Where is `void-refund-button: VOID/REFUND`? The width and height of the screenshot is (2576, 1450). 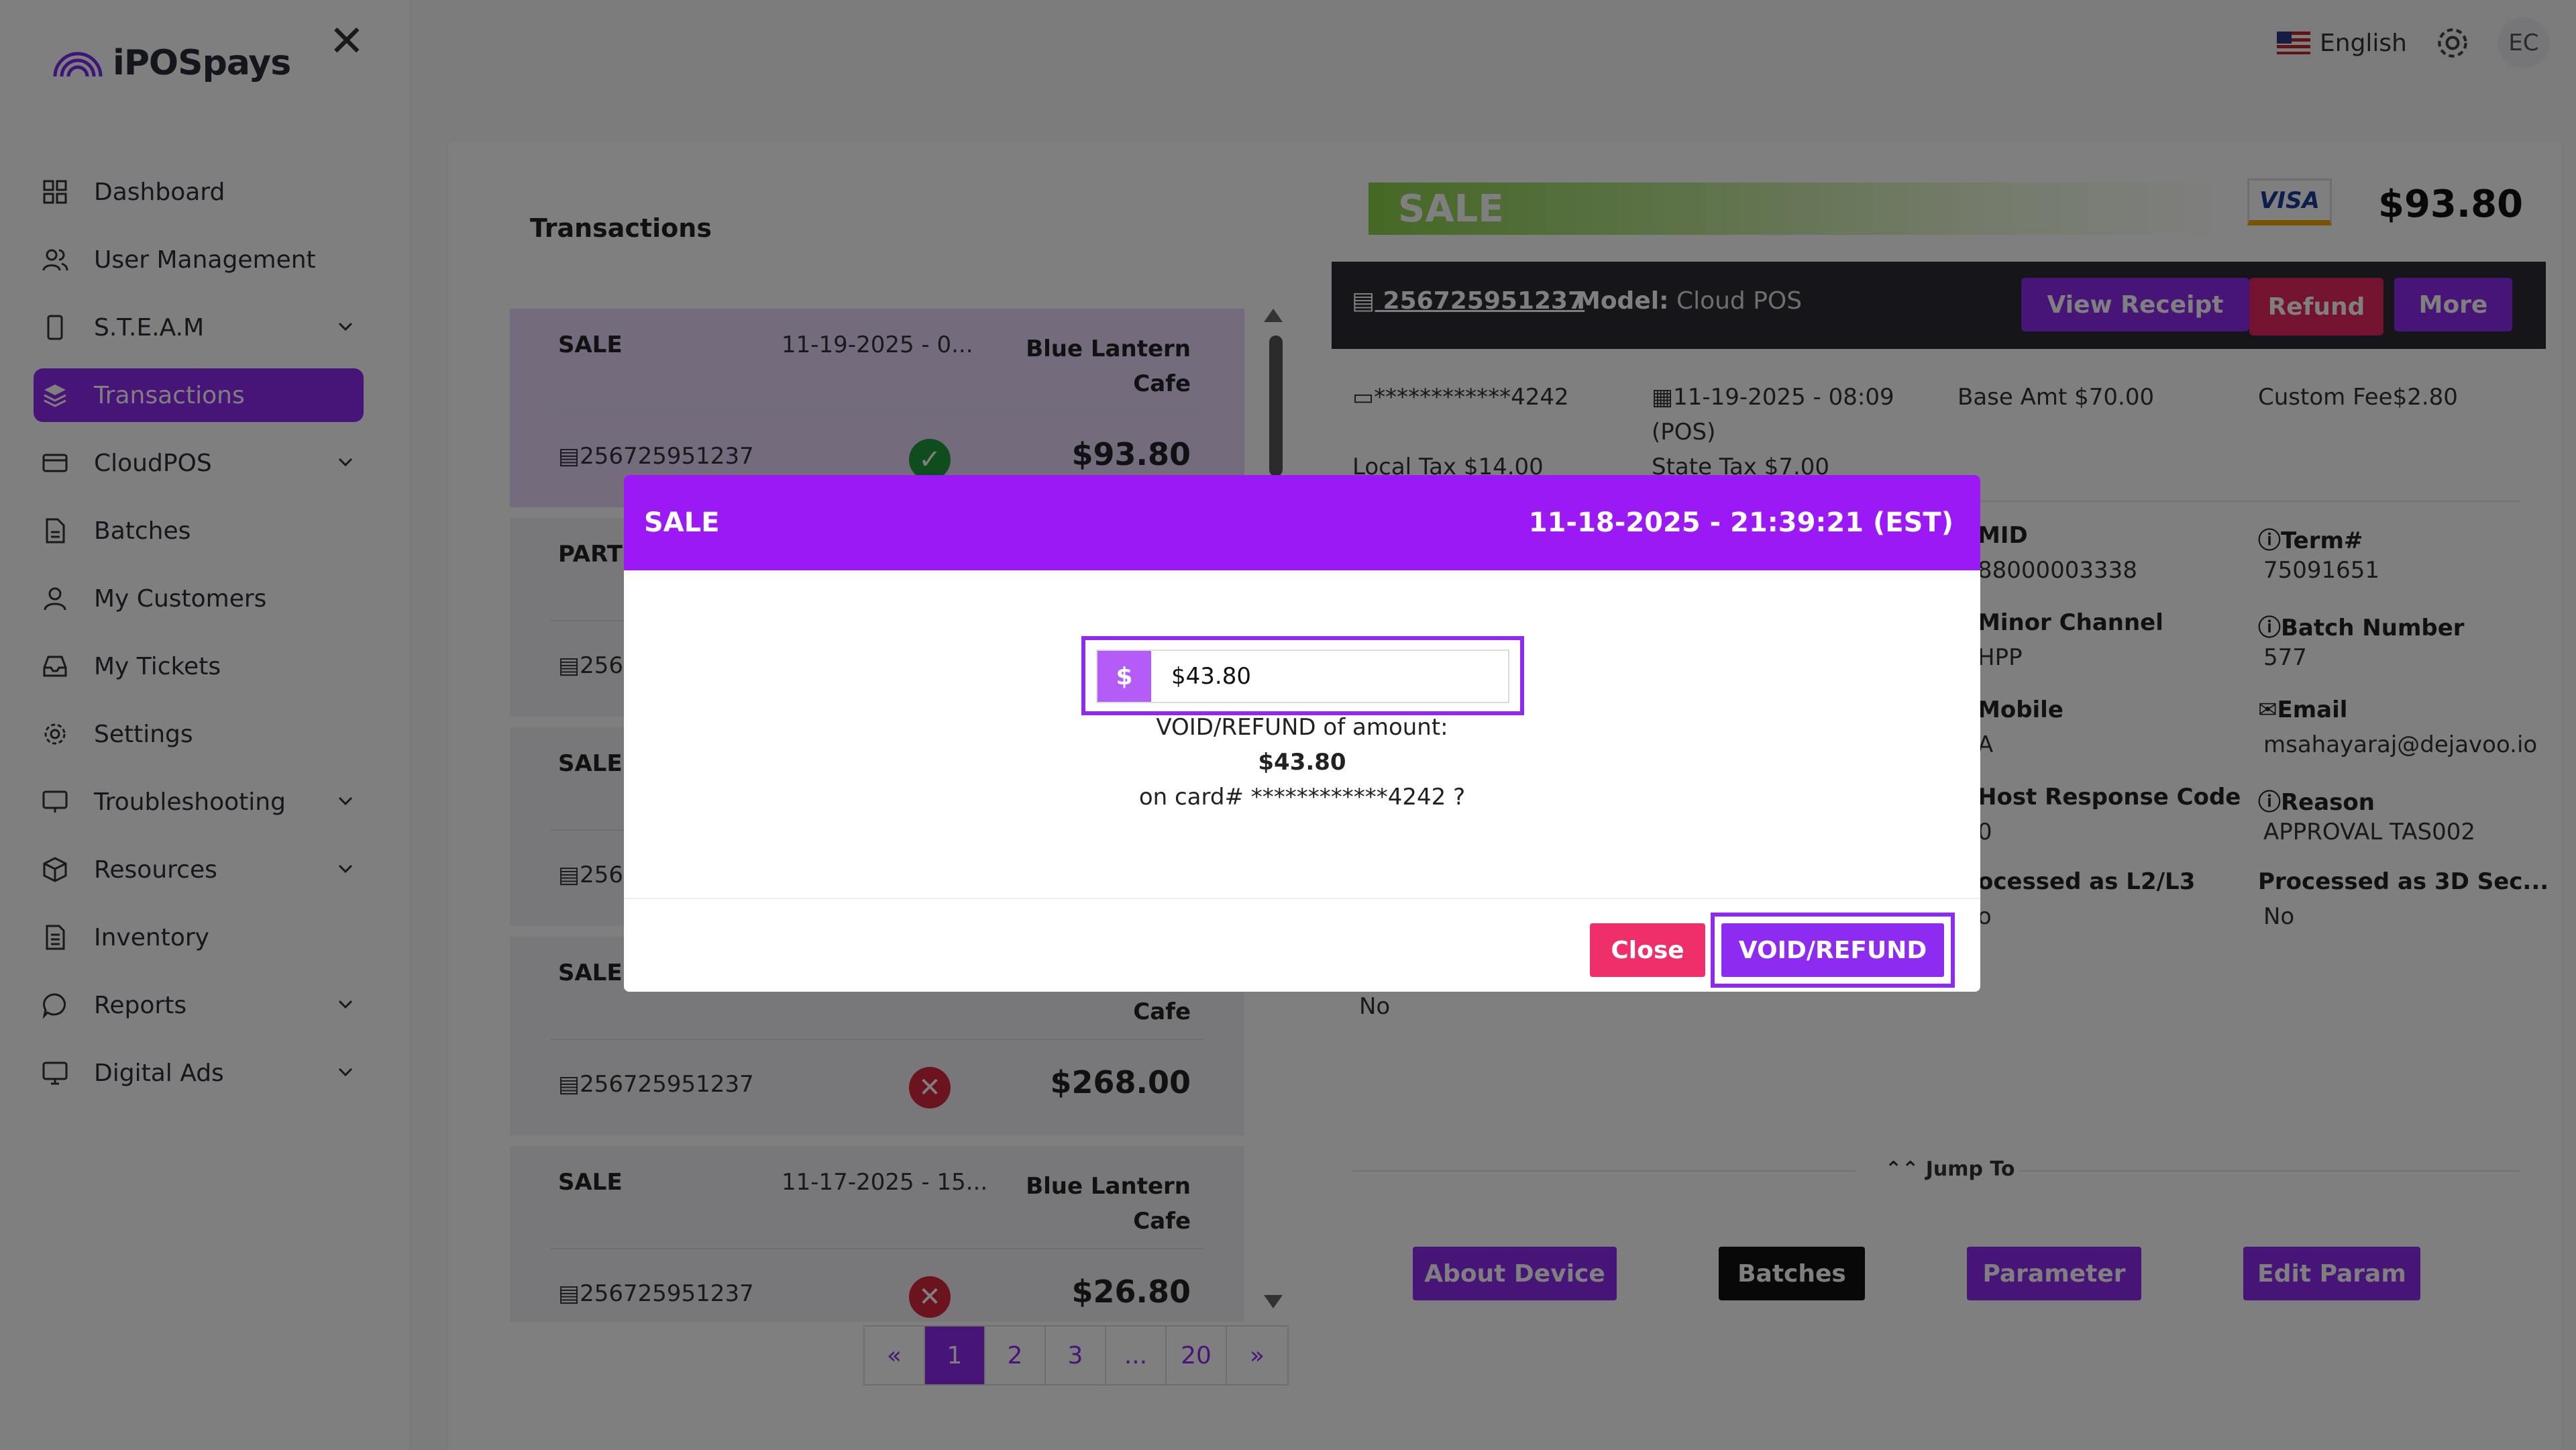
void-refund-button: VOID/REFUND is located at coordinates (1832, 950).